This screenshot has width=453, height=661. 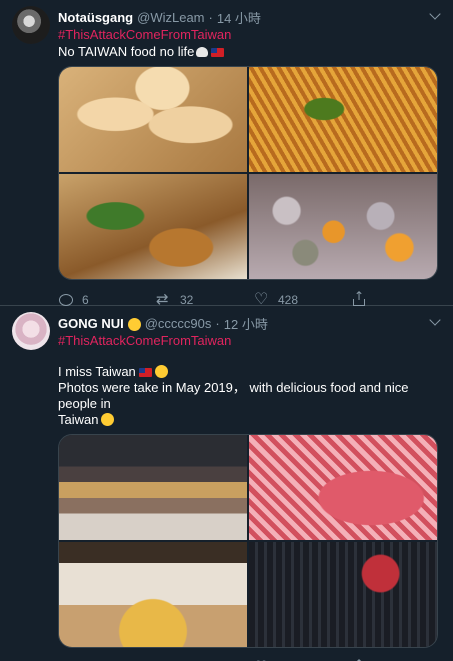 I want to click on tweet-text-content: I miss Taiwan, so click(x=97, y=371).